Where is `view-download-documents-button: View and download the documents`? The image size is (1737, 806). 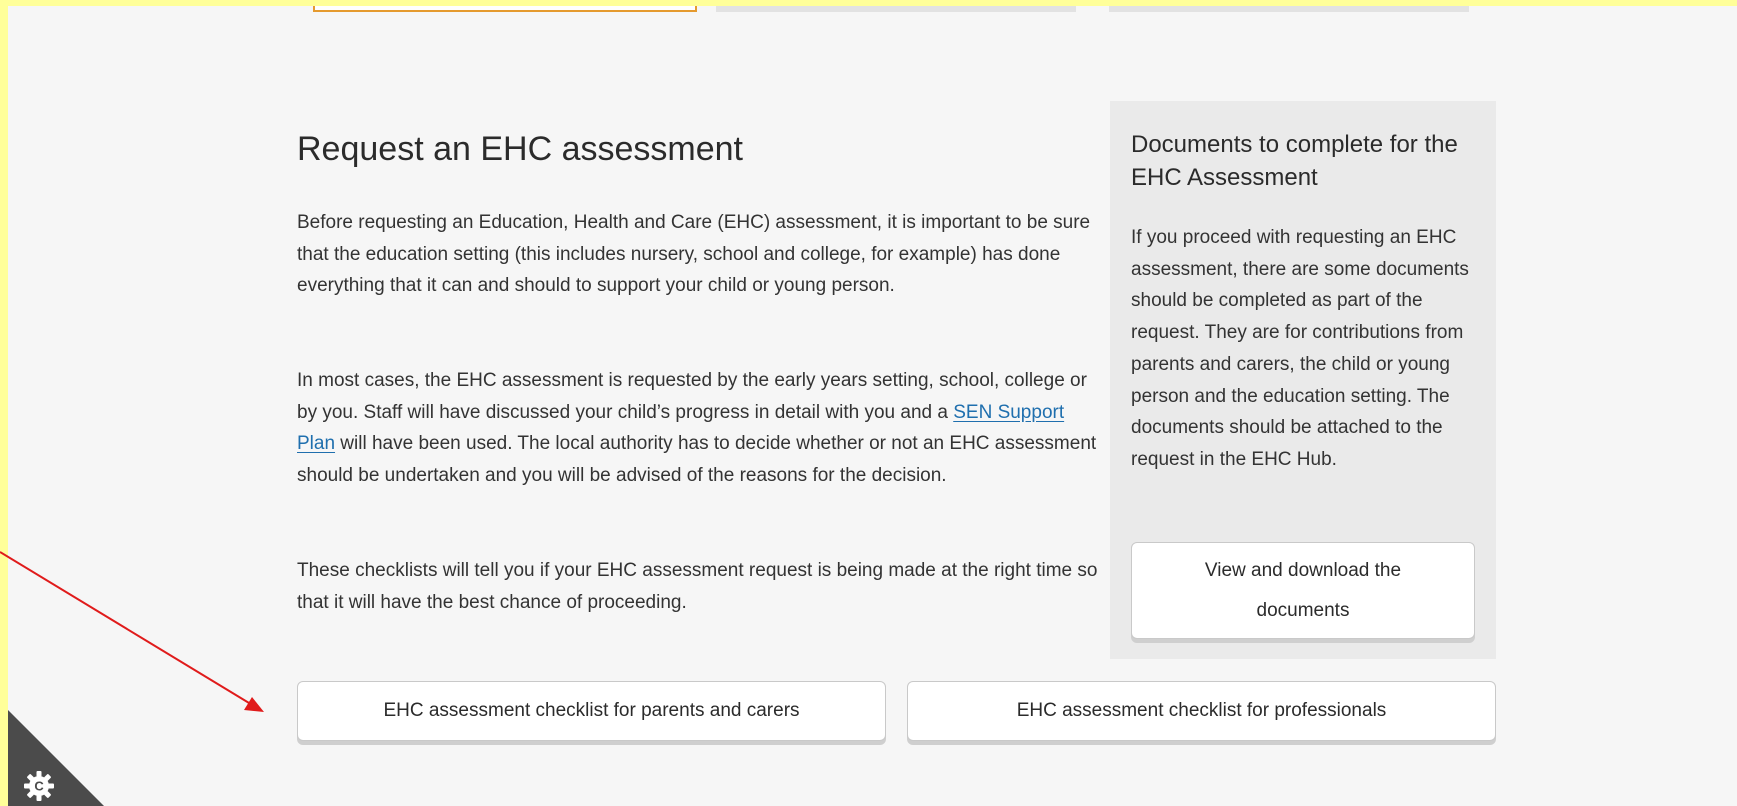
view-download-documents-button: View and download the documents is located at coordinates (1303, 590).